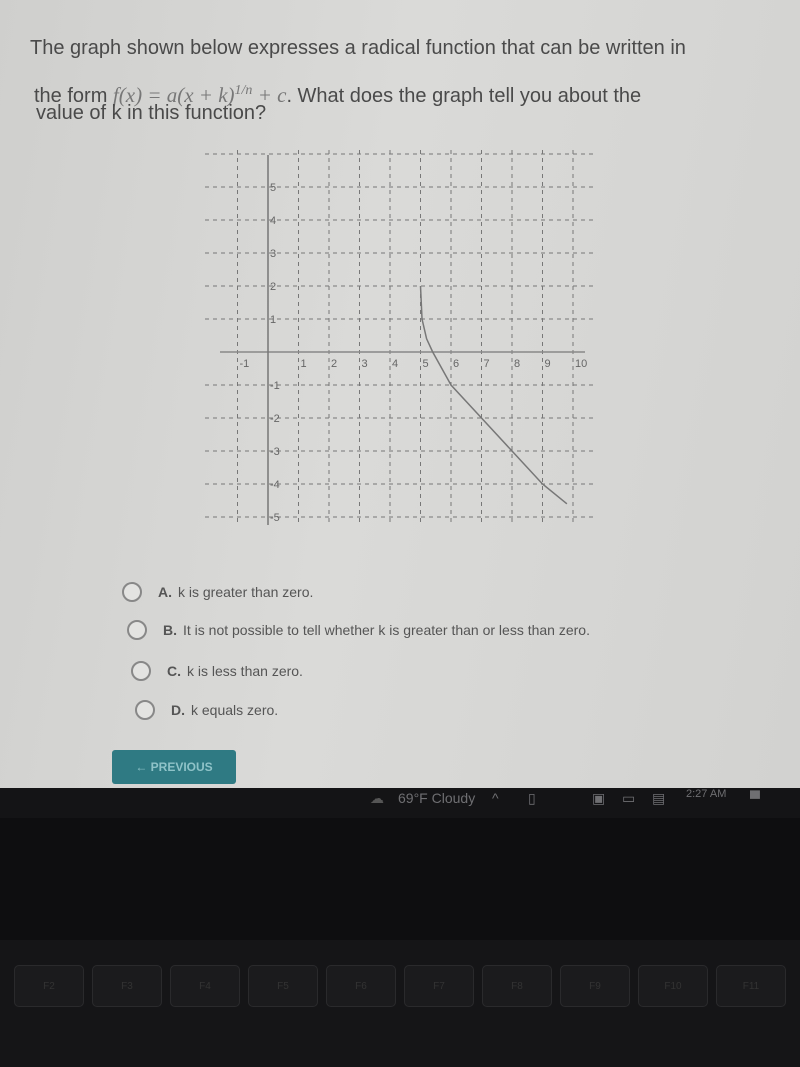 The height and width of the screenshot is (1067, 800). I want to click on notification-icon: ▀, so click(755, 798).